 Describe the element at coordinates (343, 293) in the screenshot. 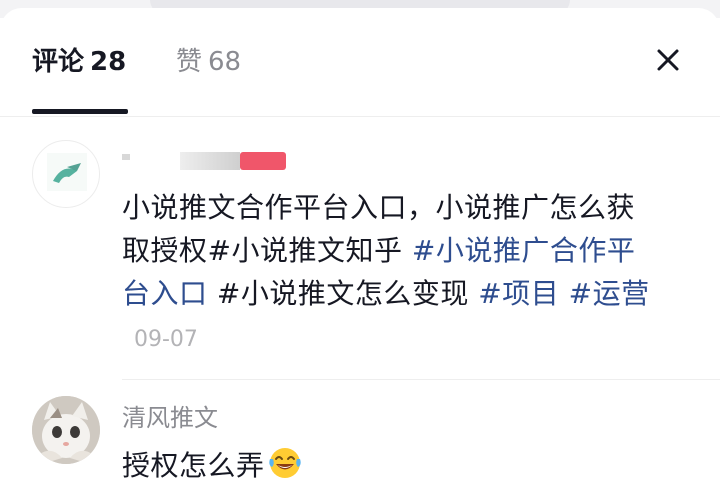

I see `comment-text-segment: #小说推文怎么变现` at that location.